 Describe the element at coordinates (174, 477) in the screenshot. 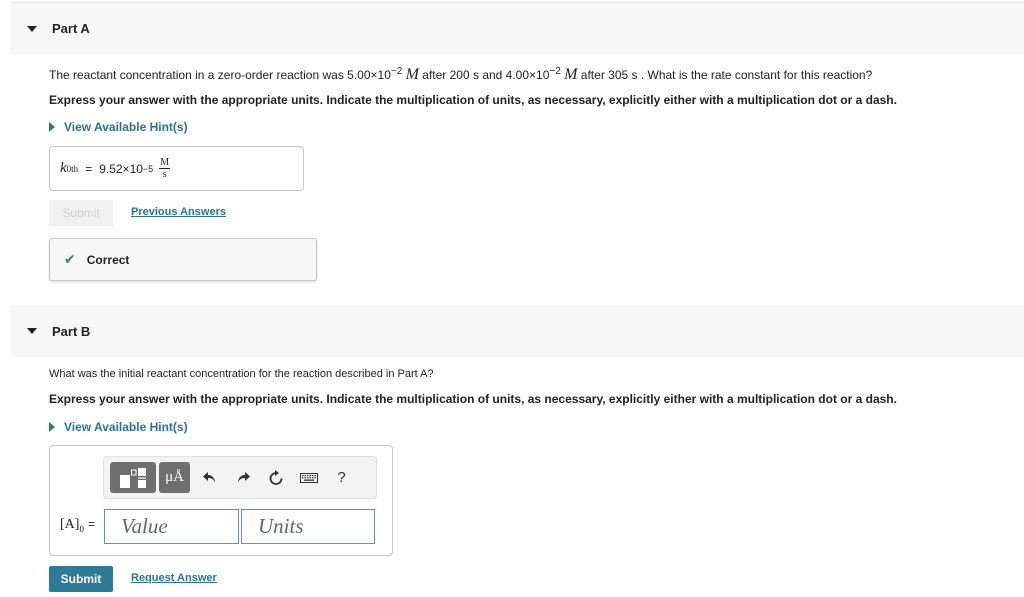

I see `units-button: μÅ` at that location.